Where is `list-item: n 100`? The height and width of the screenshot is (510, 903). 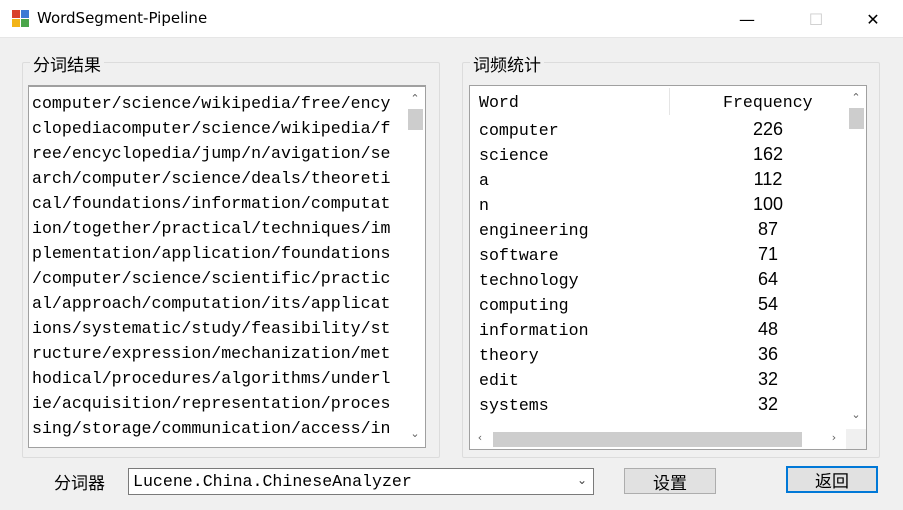 list-item: n 100 is located at coordinates (658, 205).